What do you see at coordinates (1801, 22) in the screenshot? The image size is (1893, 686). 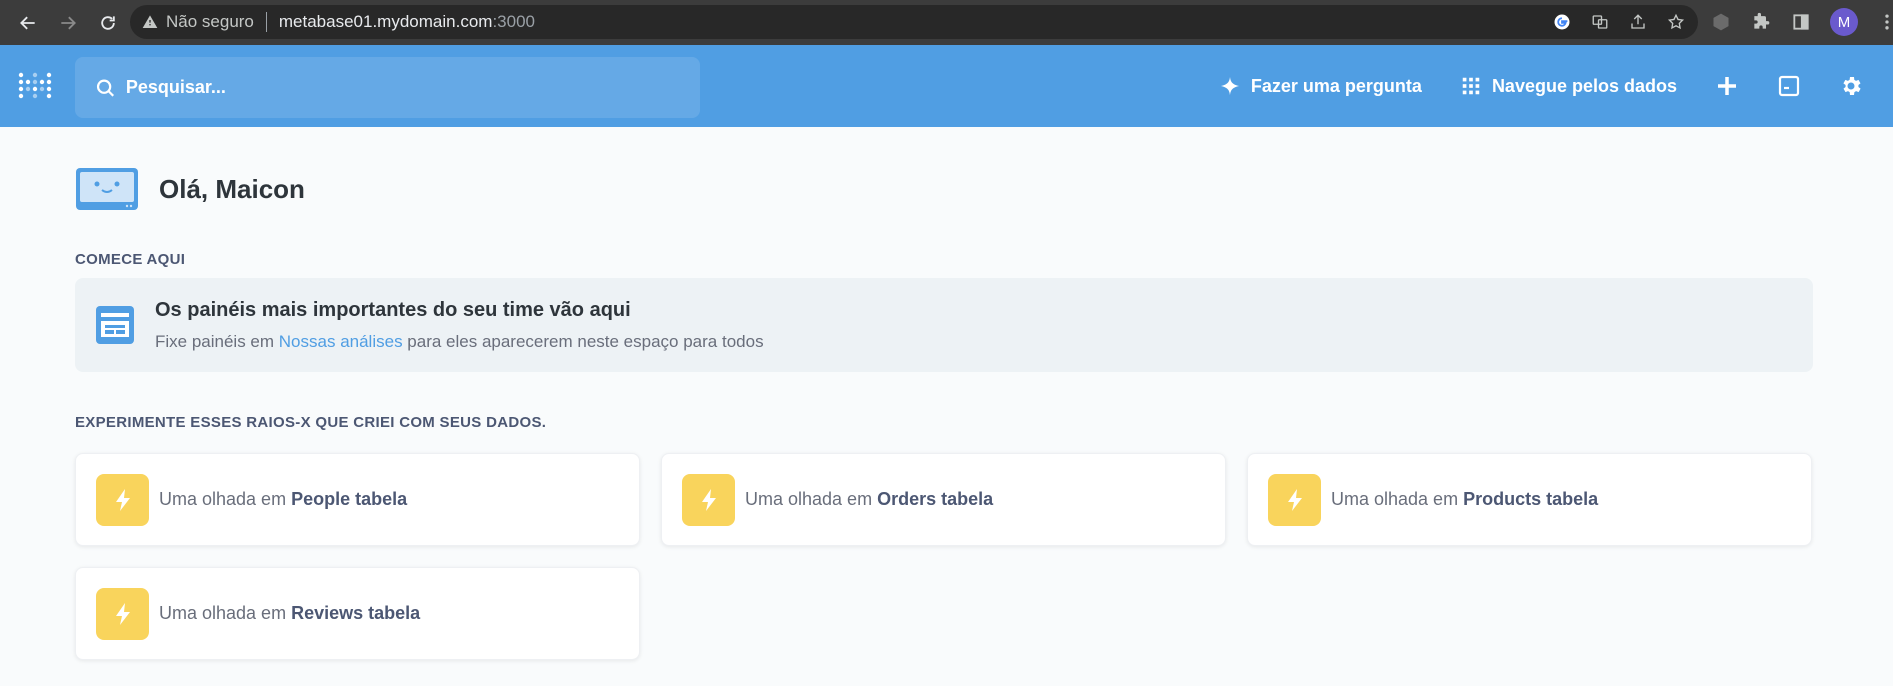 I see `side-panel-icon` at bounding box center [1801, 22].